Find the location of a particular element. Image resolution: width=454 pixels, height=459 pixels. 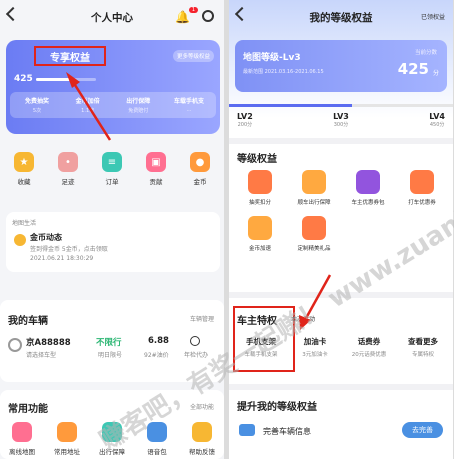

page-title: 个人中心 is located at coordinates (112, 17).